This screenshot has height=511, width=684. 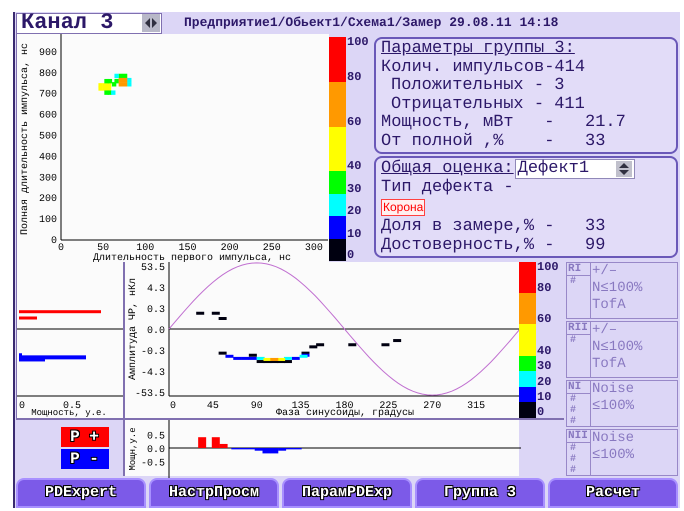 What do you see at coordinates (47, 220) in the screenshot?
I see `y-tick-label: 100` at bounding box center [47, 220].